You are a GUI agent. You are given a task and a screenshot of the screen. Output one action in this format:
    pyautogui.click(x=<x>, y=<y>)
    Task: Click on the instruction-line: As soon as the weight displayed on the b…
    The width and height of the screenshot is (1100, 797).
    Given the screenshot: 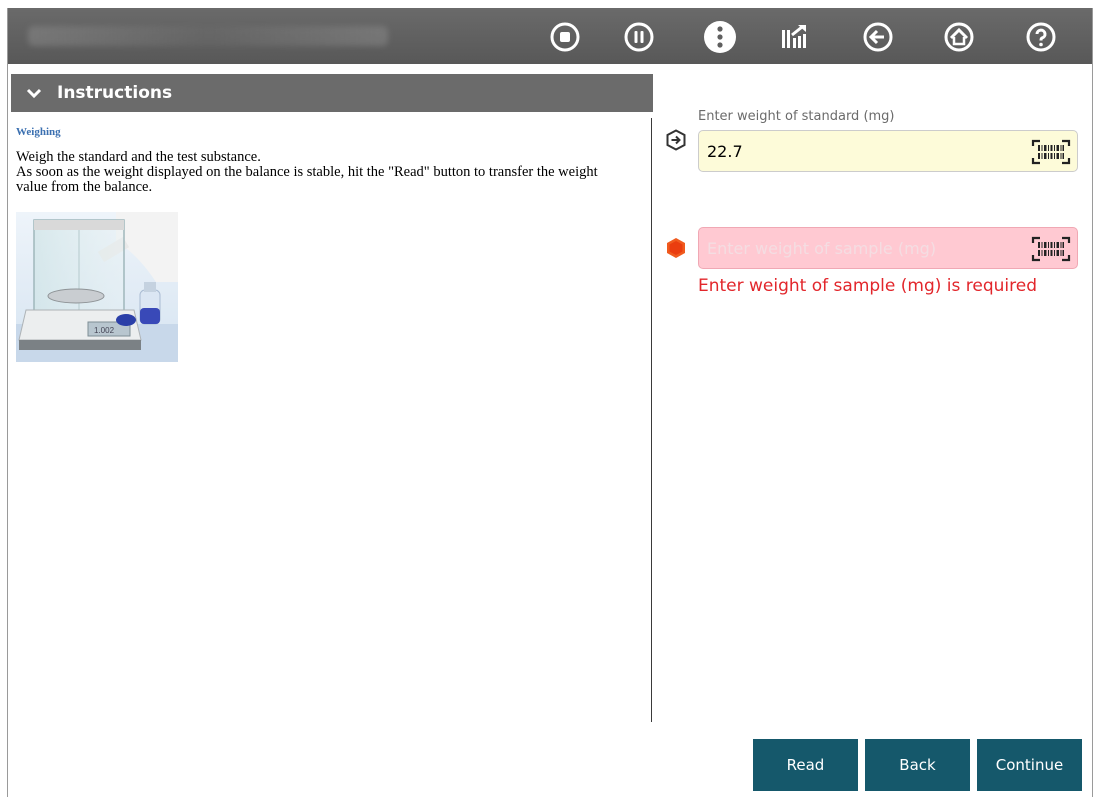 What is the action you would take?
    pyautogui.click(x=307, y=172)
    